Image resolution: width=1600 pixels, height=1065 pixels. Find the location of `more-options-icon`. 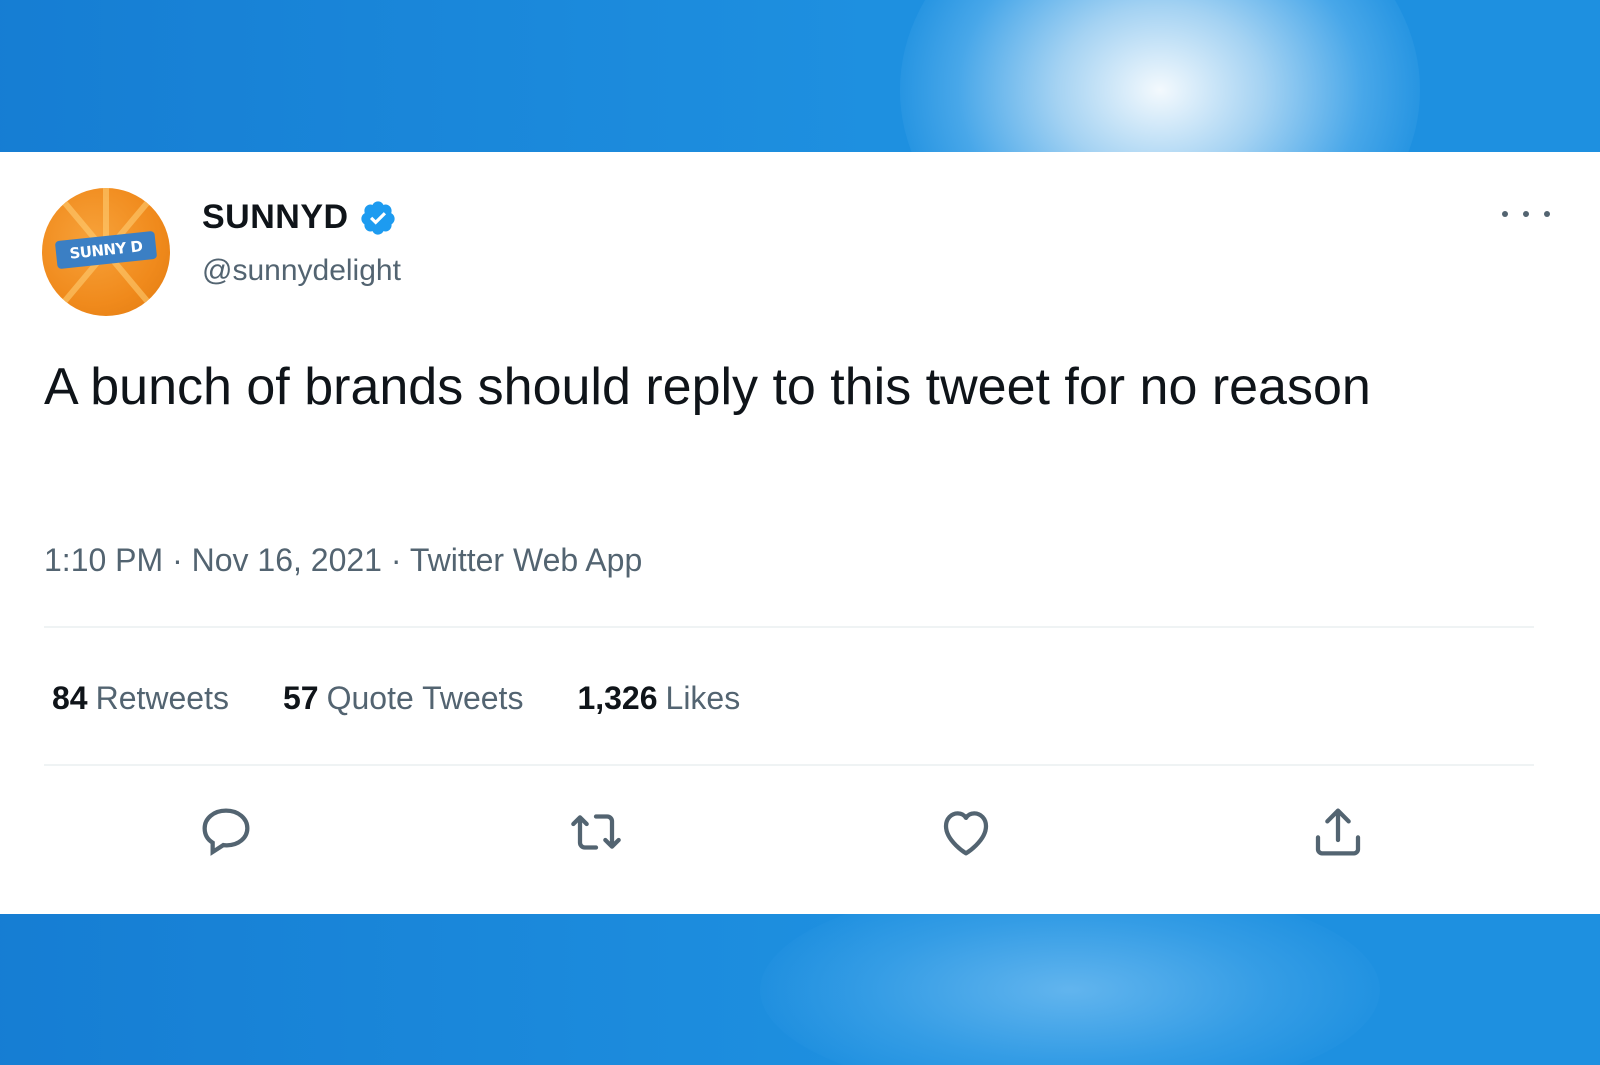

more-options-icon is located at coordinates (1526, 214).